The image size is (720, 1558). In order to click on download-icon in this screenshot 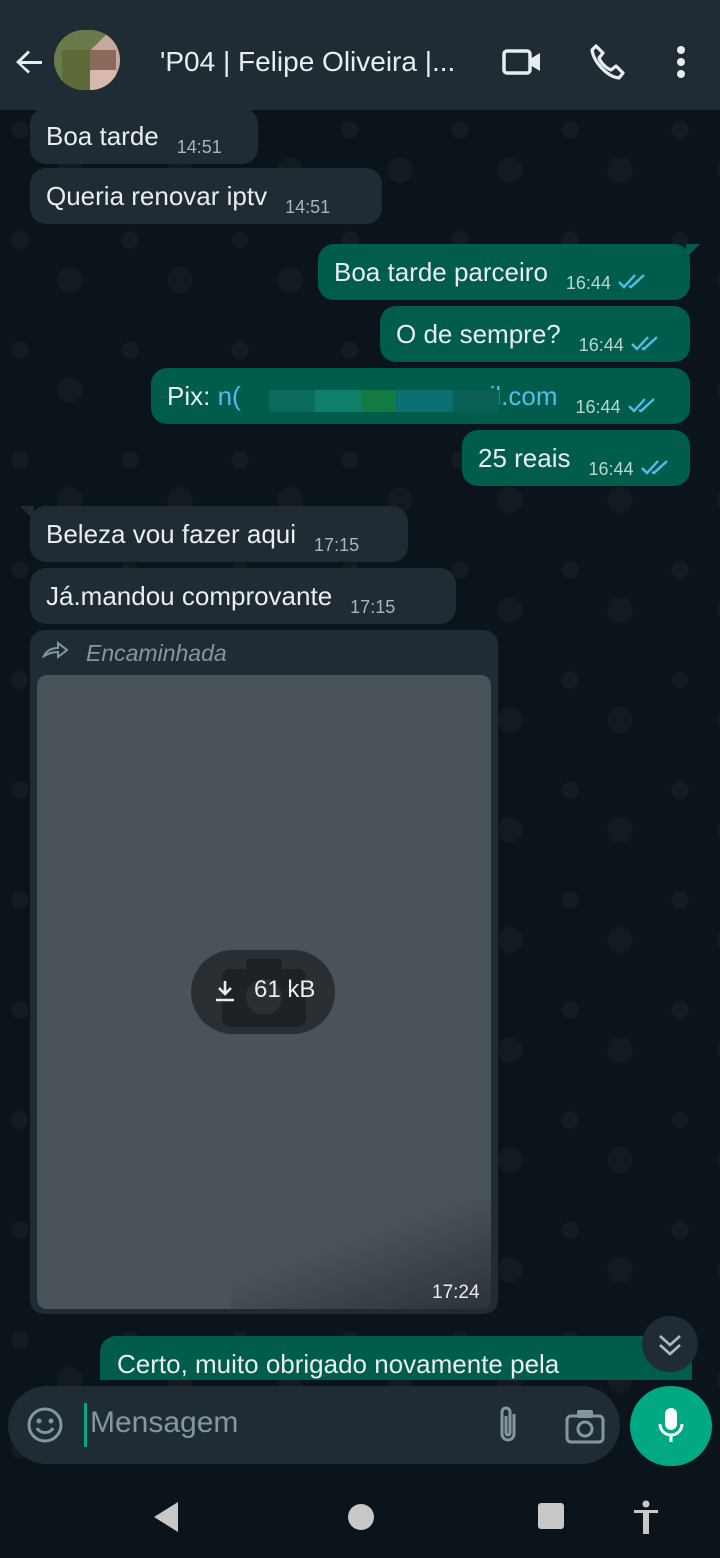, I will do `click(225, 991)`.